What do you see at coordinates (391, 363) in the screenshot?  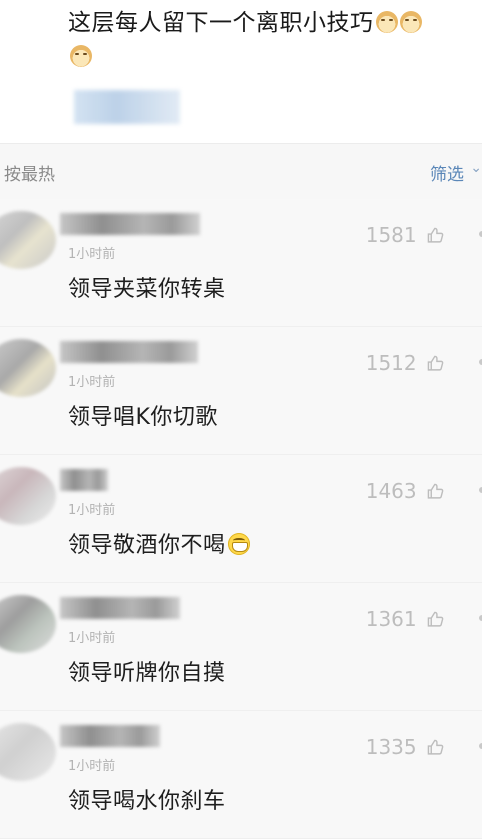 I see `like-count: 1512` at bounding box center [391, 363].